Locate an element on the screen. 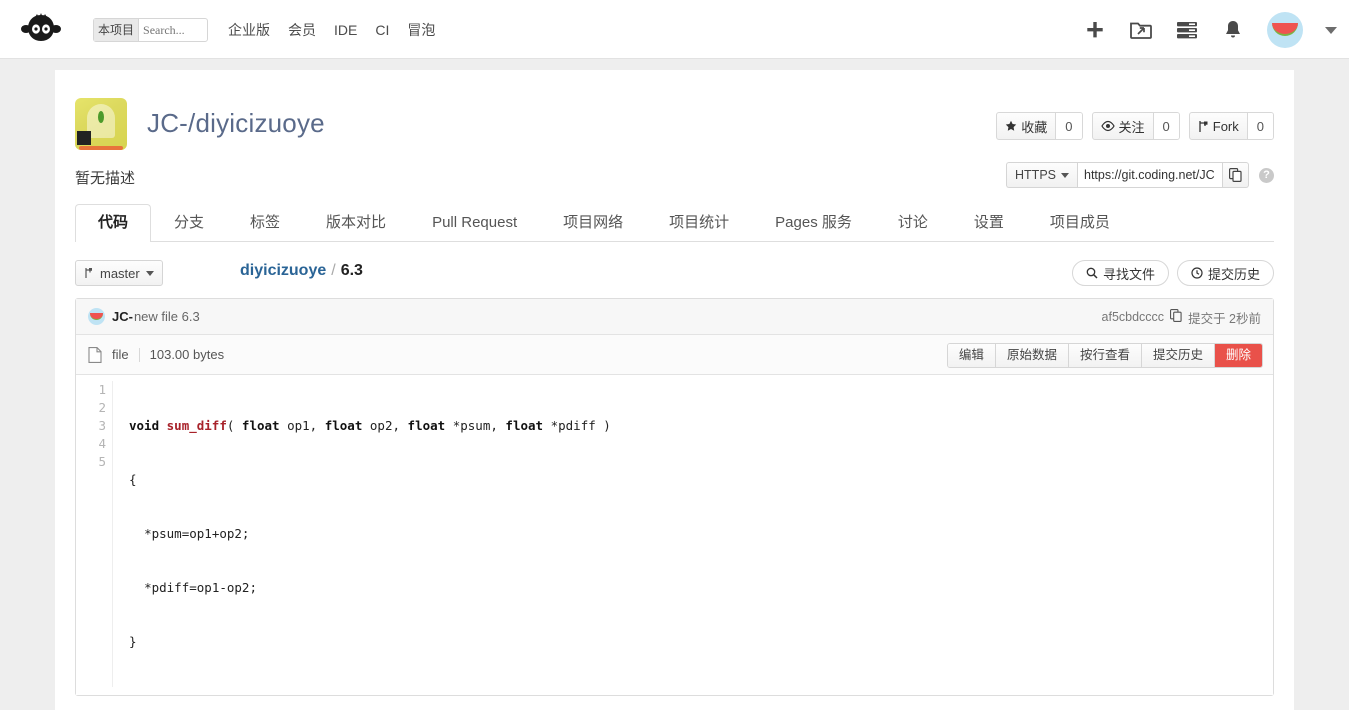 This screenshot has height=710, width=1349. watch-label: 关注 is located at coordinates (1123, 126).